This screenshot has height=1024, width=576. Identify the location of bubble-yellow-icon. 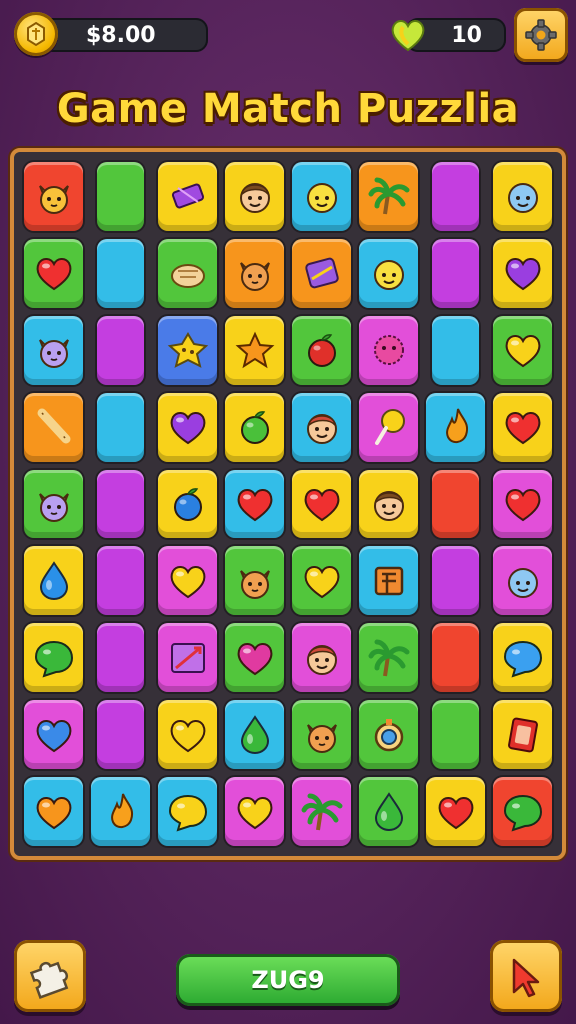
(188, 812).